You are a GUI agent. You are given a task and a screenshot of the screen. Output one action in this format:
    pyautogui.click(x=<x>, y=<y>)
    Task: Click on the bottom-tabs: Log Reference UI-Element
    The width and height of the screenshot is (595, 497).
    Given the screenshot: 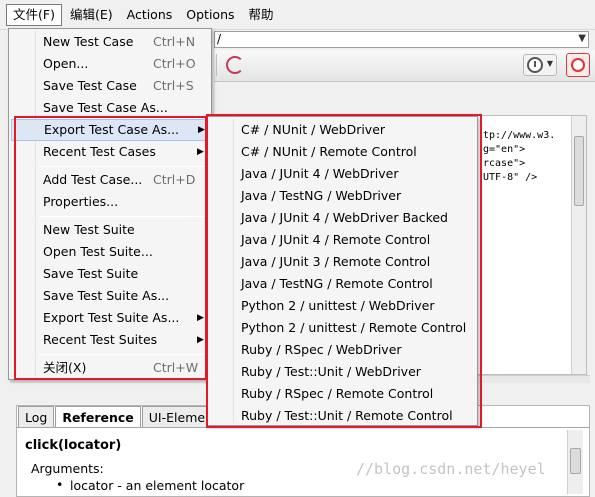 What is the action you would take?
    pyautogui.click(x=122, y=417)
    